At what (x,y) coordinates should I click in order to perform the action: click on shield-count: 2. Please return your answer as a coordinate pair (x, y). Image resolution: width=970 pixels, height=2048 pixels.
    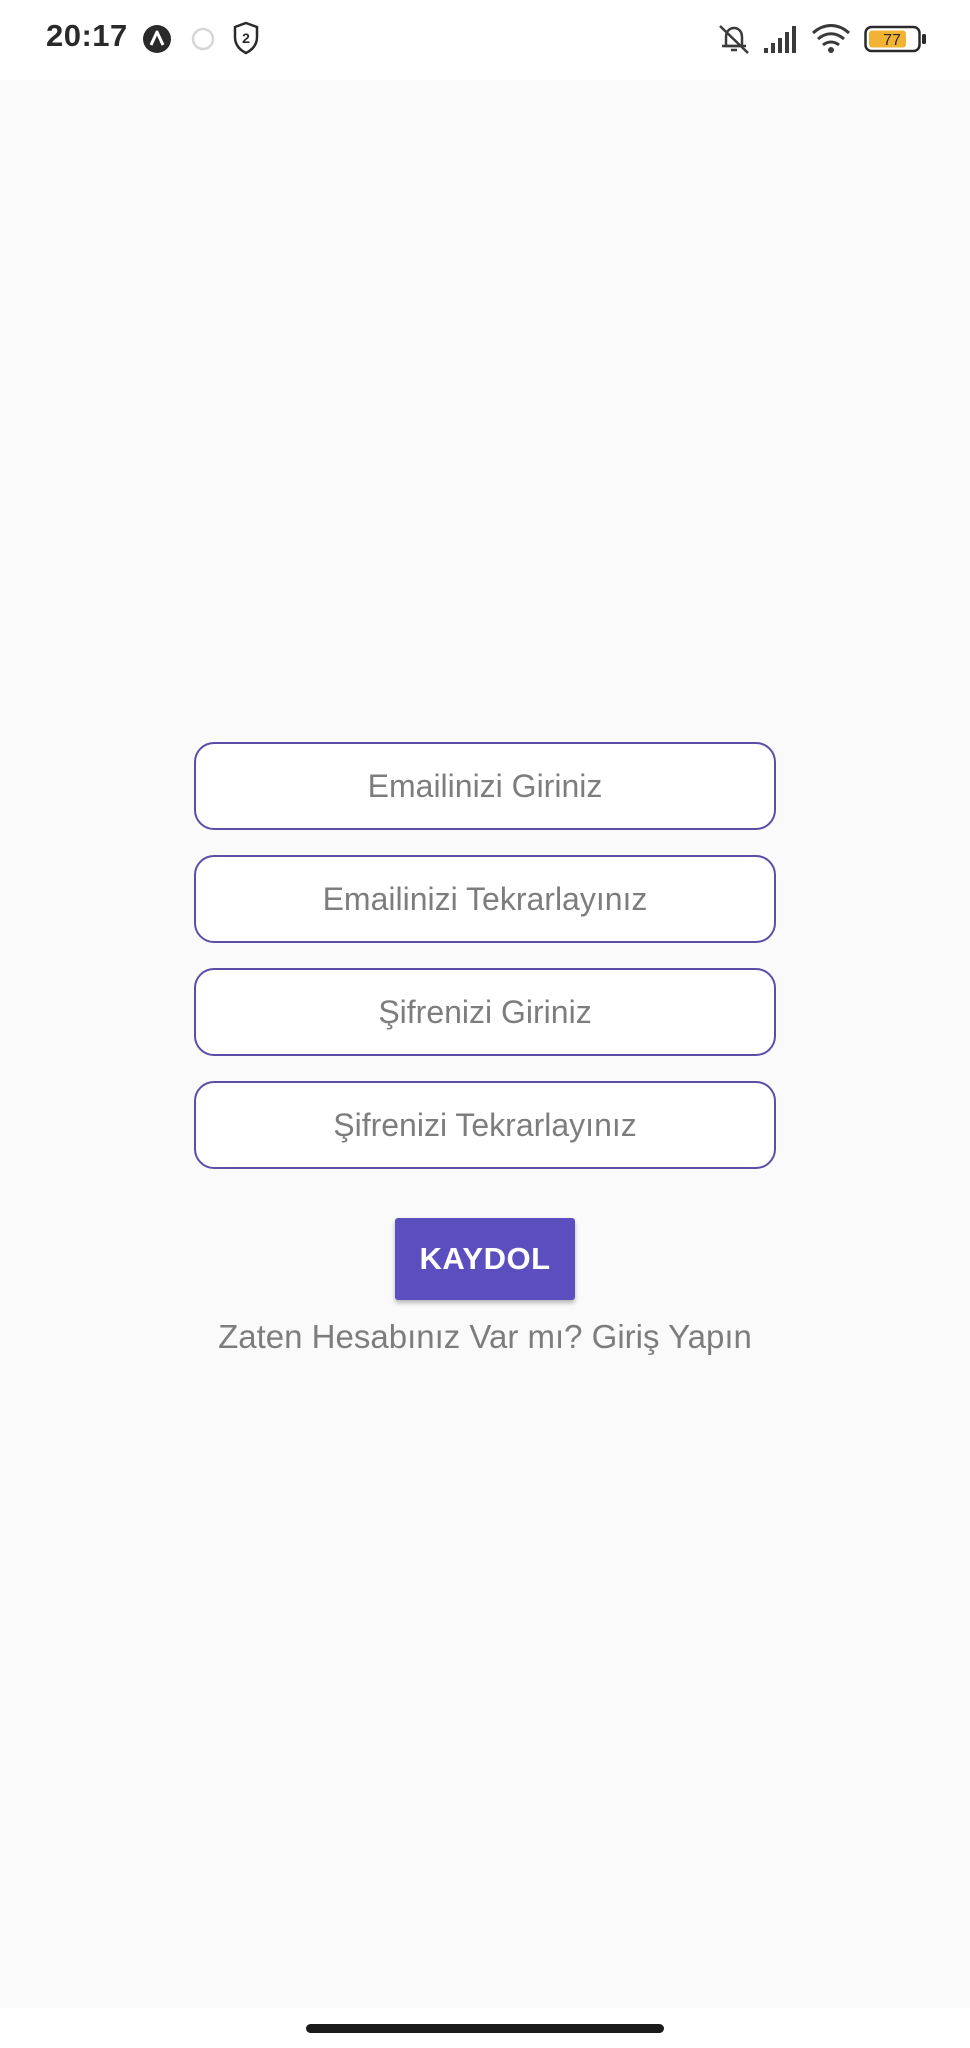
    Looking at the image, I should click on (246, 38).